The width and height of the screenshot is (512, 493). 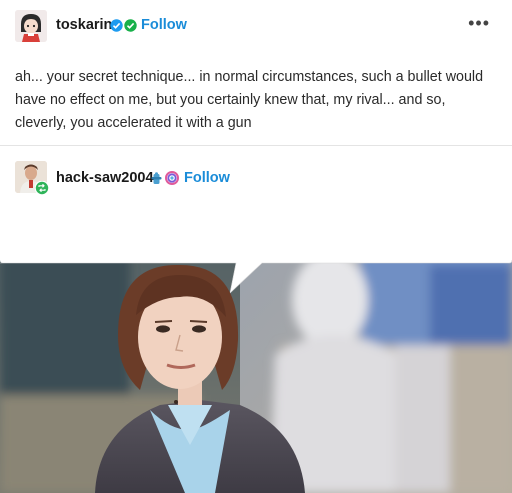 I want to click on ellipsis-icon: •••, so click(x=479, y=23).